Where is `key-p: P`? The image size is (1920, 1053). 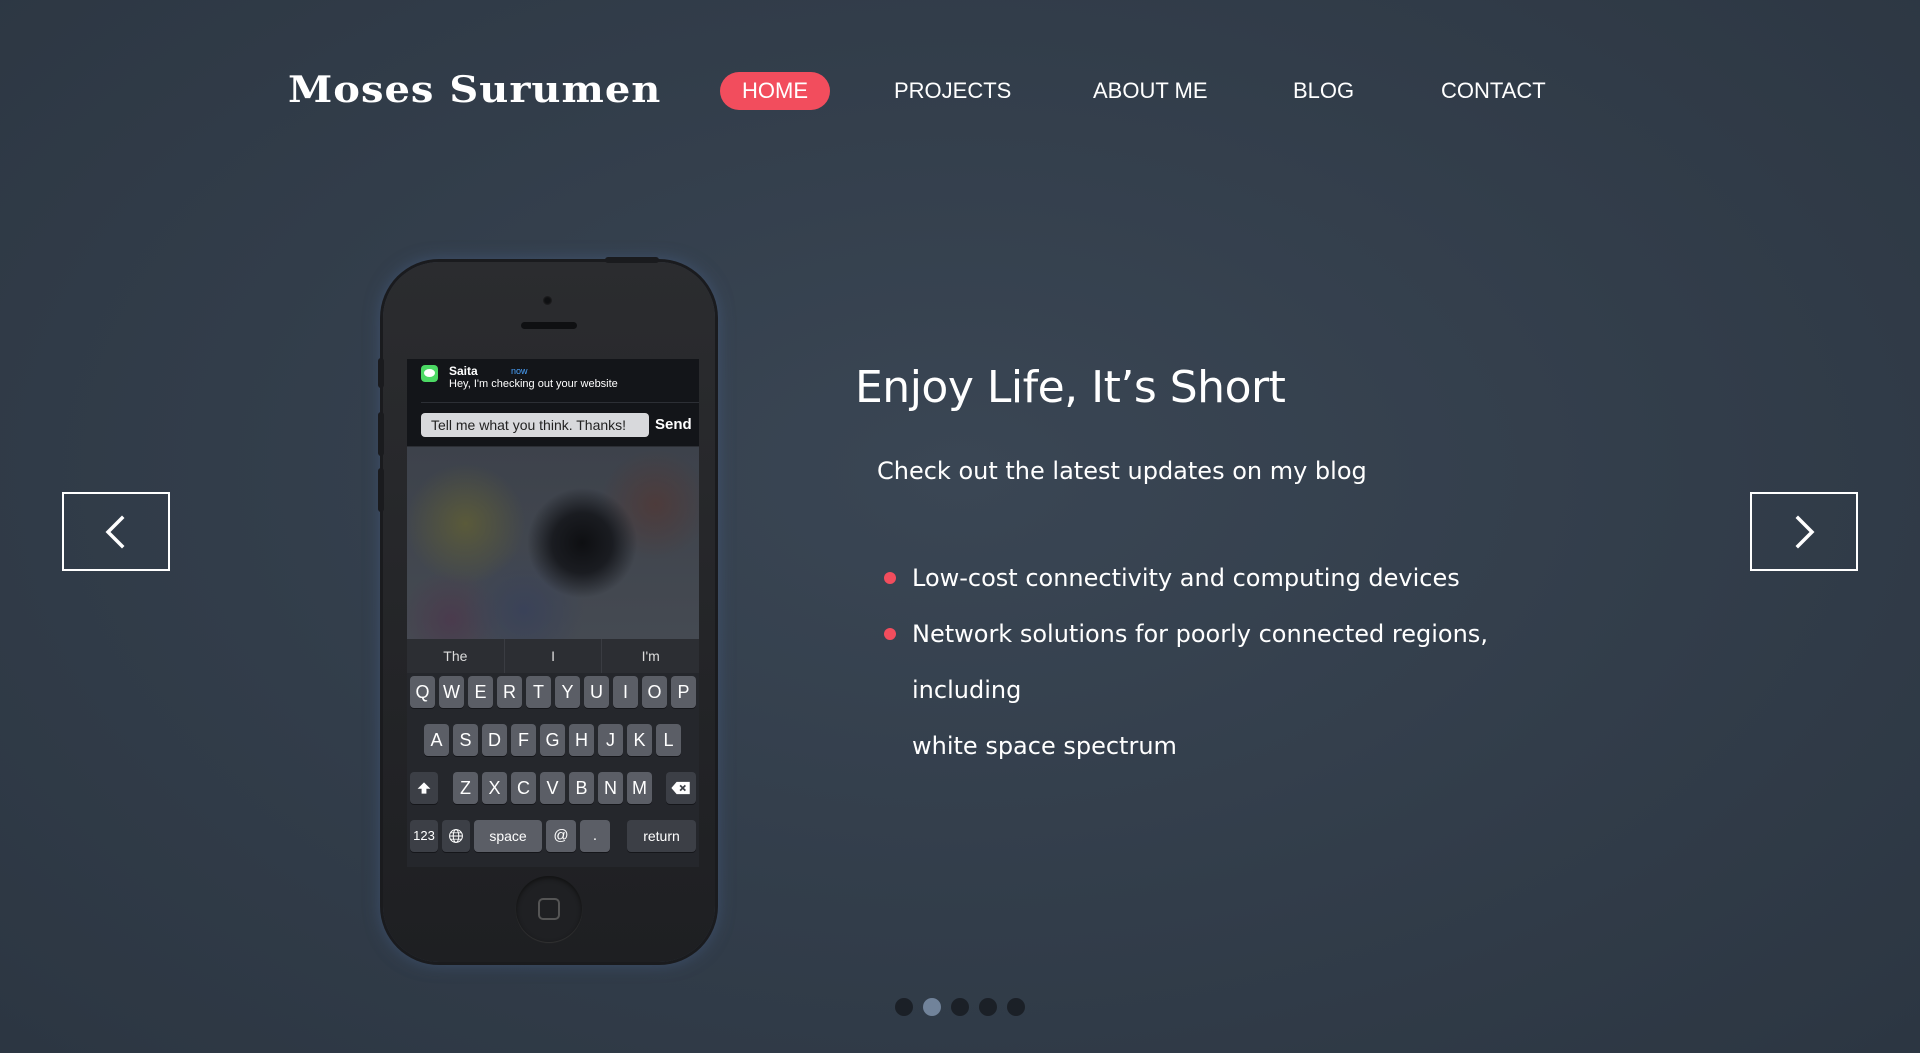 key-p: P is located at coordinates (683, 692).